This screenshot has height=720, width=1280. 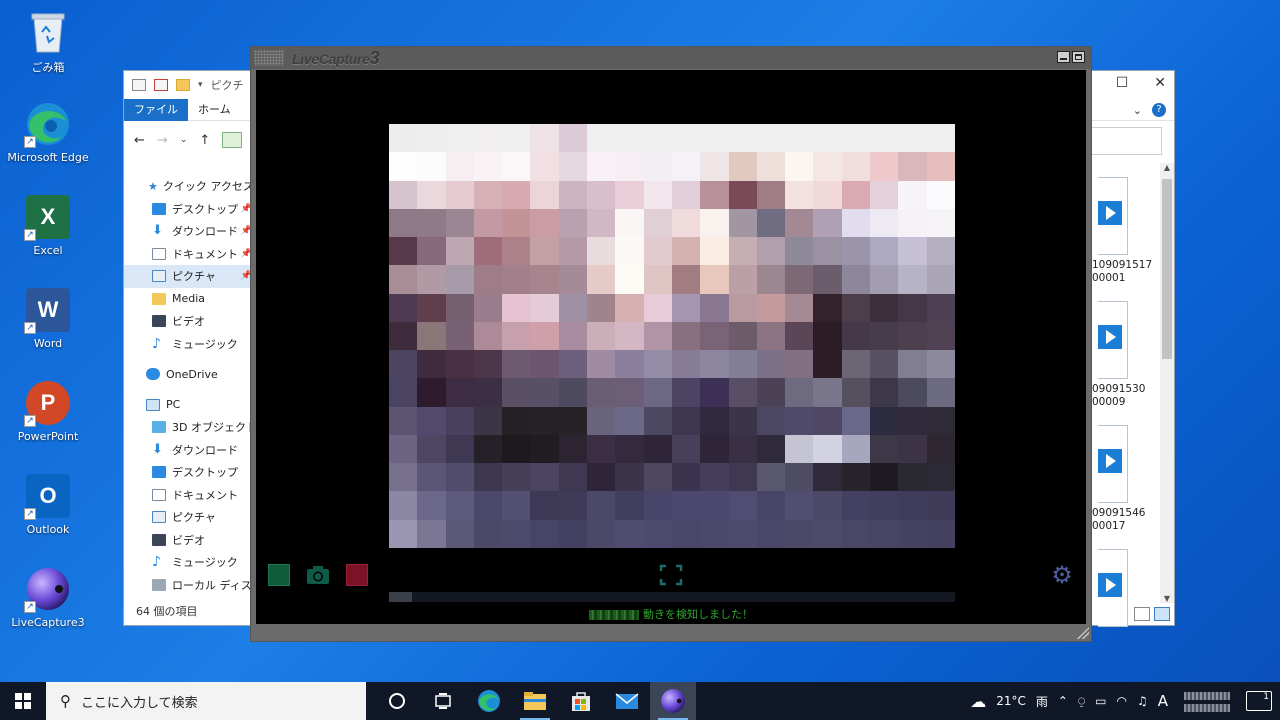 What do you see at coordinates (1083, 633) in the screenshot?
I see `resize-grip-icon` at bounding box center [1083, 633].